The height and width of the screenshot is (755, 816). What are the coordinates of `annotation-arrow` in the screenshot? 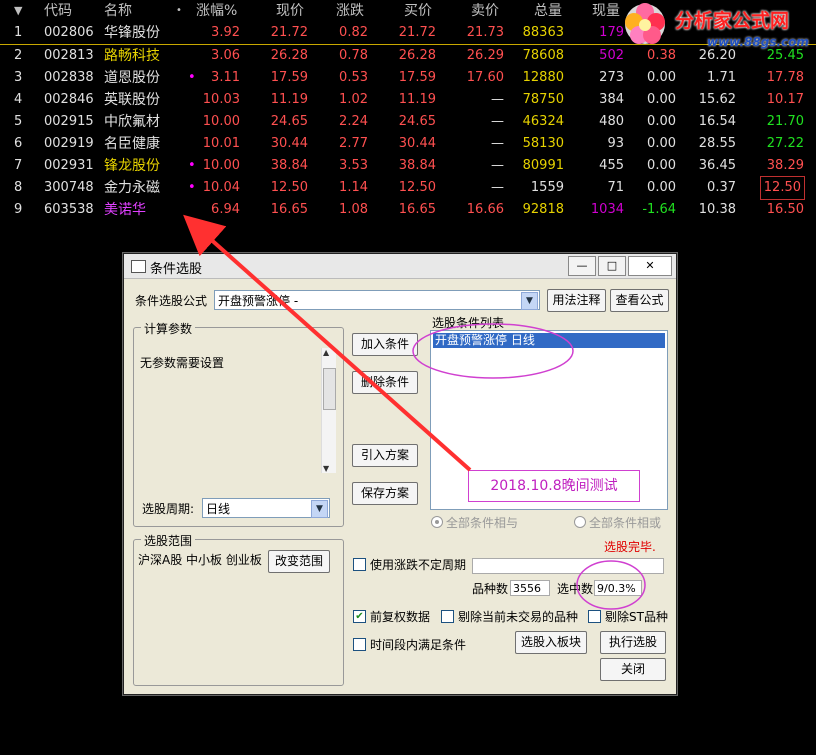 It's located at (327, 343).